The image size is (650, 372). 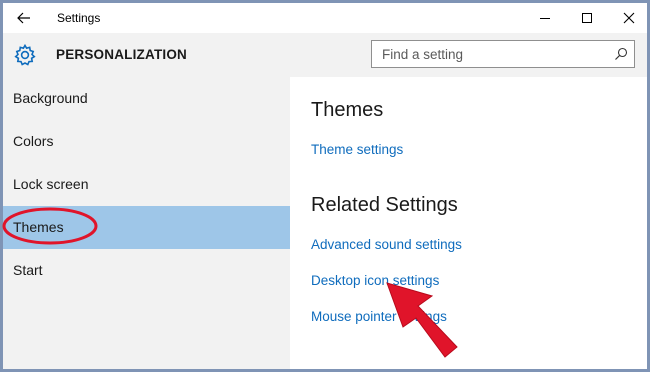 What do you see at coordinates (146, 270) in the screenshot?
I see `sidebar-item-start: Start` at bounding box center [146, 270].